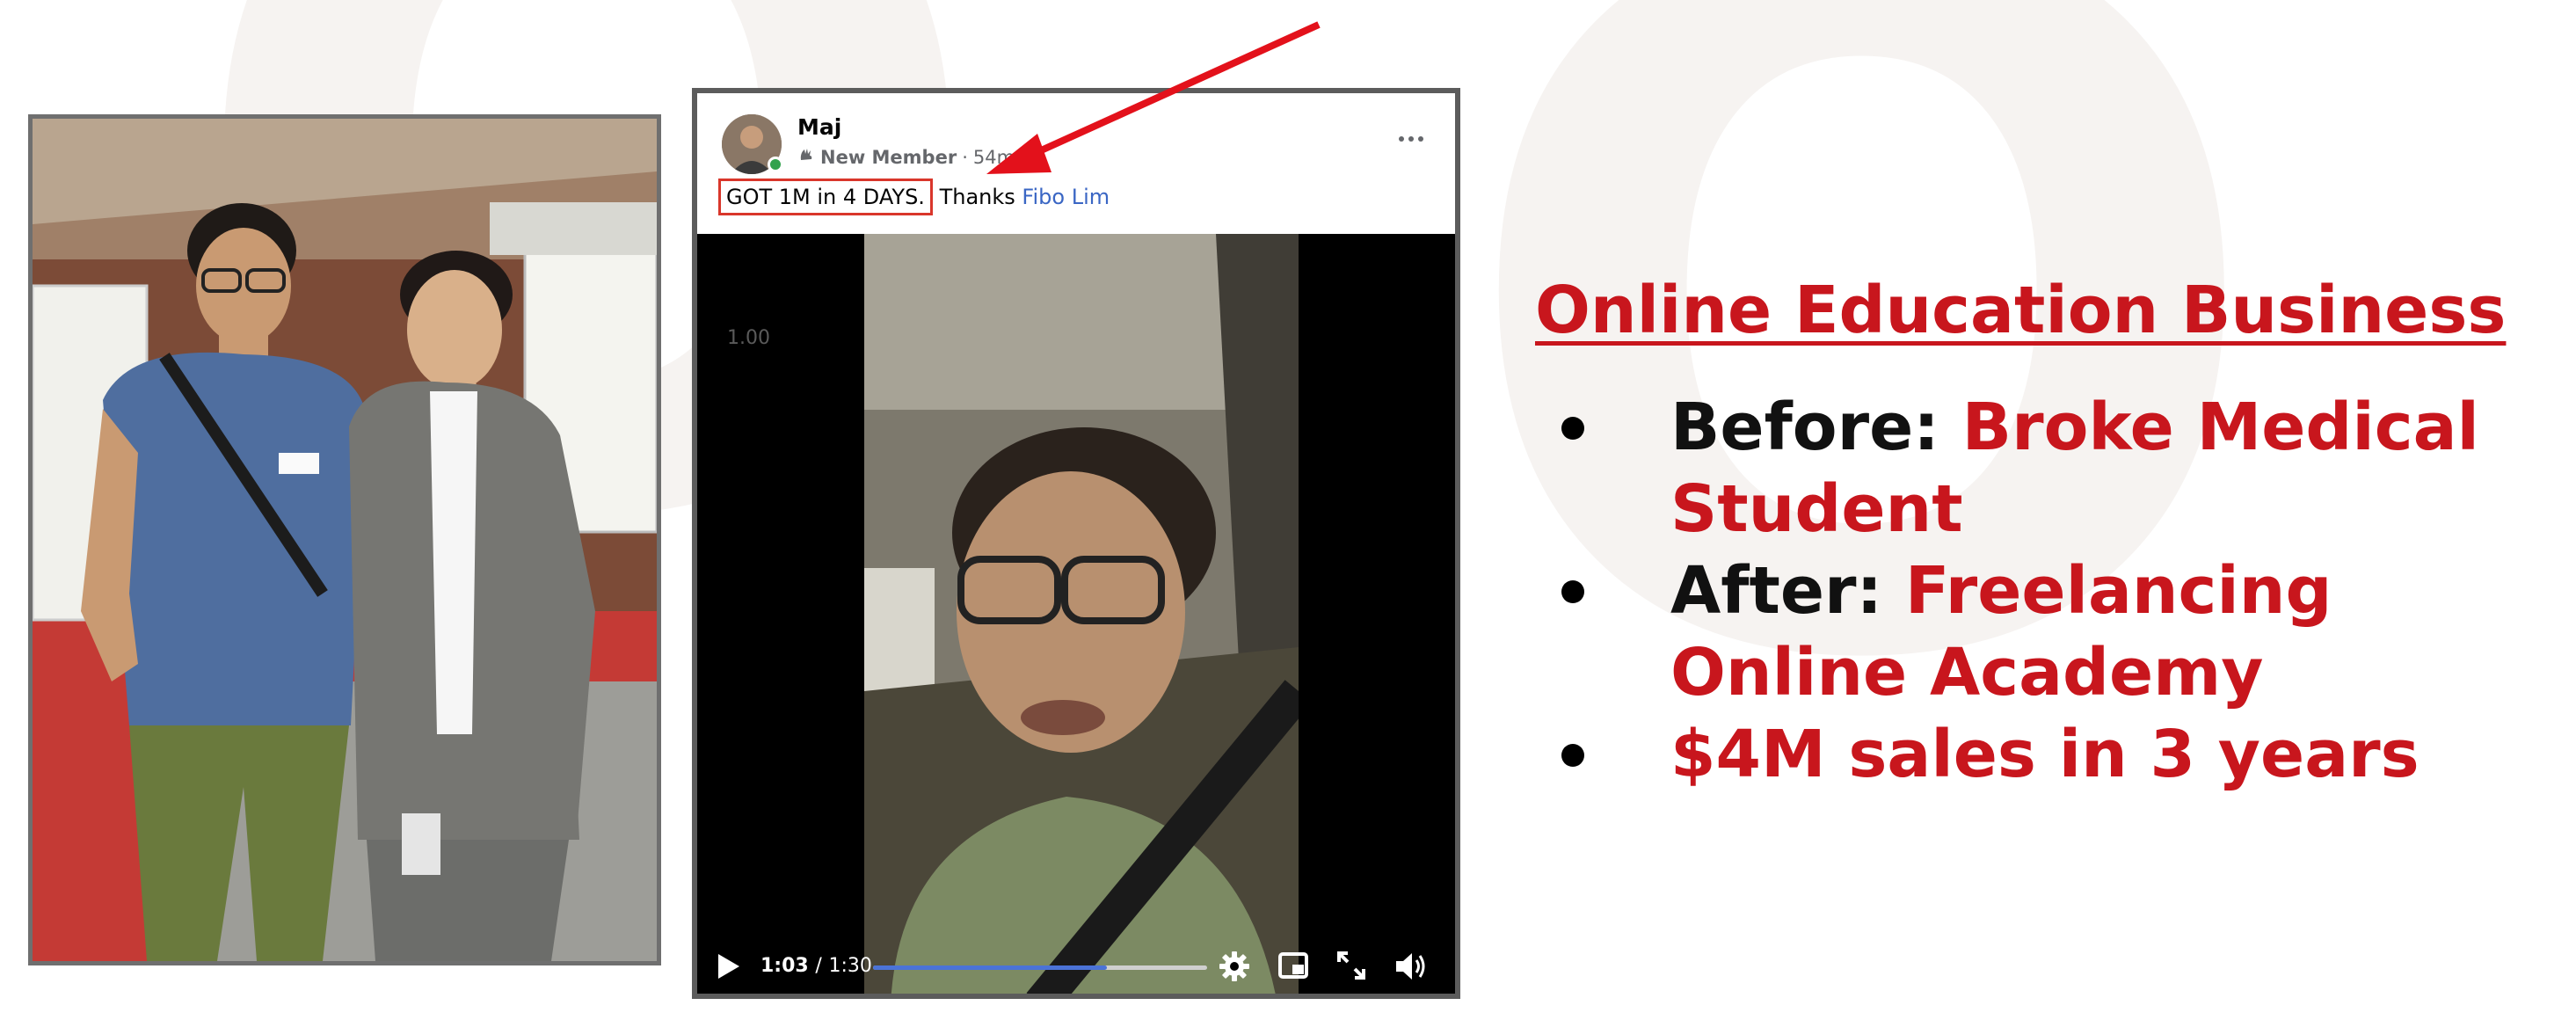 The image size is (2576, 1020). I want to click on speaker-icon, so click(1410, 966).